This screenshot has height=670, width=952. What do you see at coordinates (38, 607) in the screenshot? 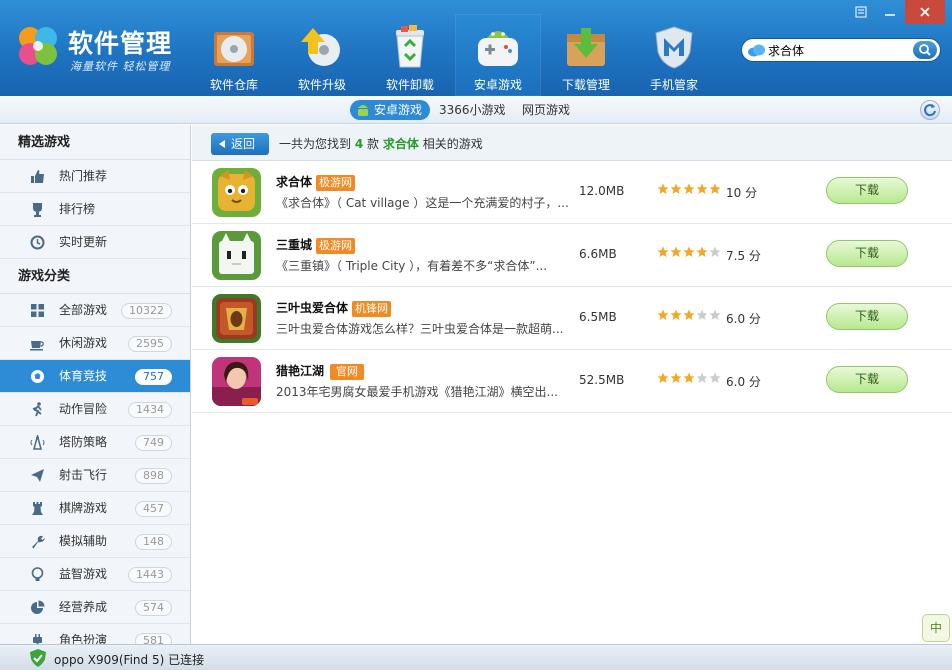
I see `pie-icon` at bounding box center [38, 607].